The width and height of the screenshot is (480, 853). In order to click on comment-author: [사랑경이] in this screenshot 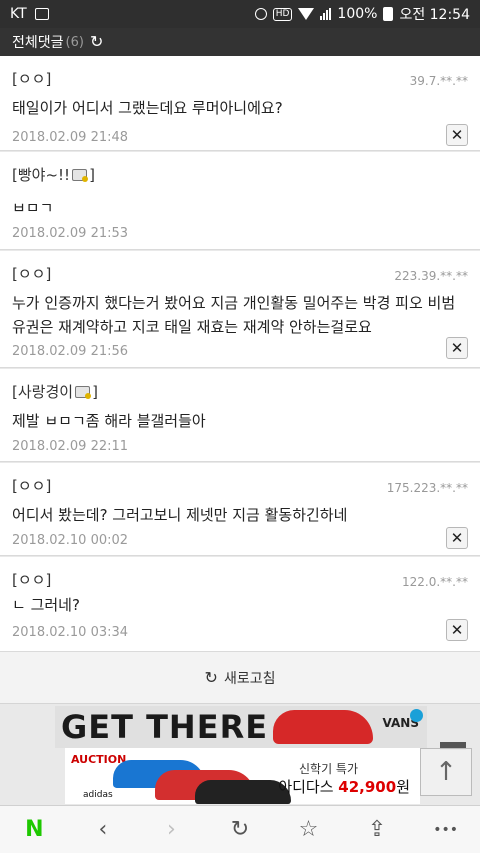, I will do `click(55, 391)`.